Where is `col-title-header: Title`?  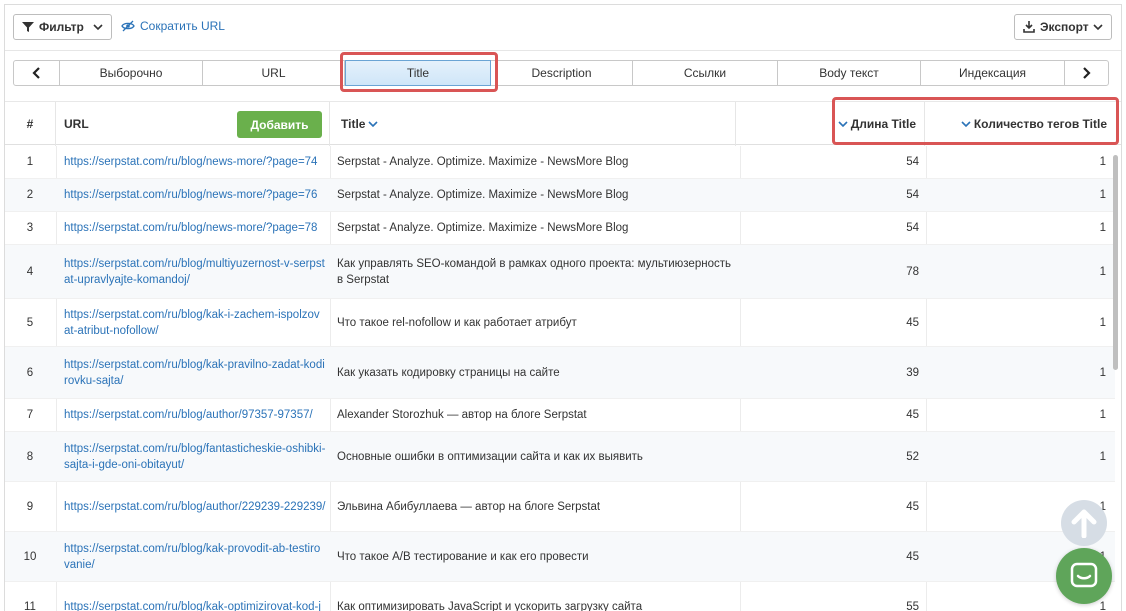 col-title-header: Title is located at coordinates (533, 124).